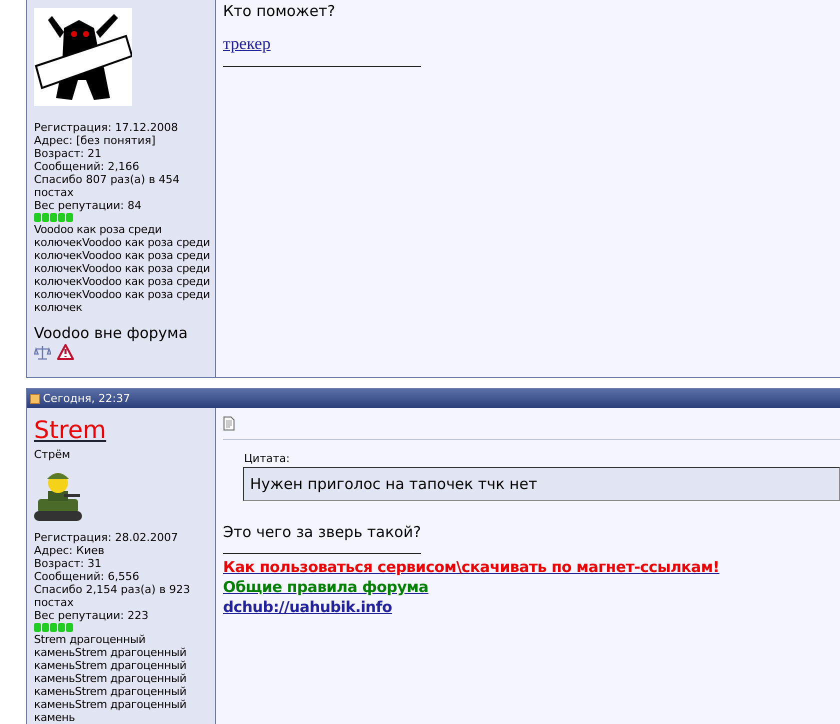 This screenshot has width=840, height=724. I want to click on user-stat: Спасибо 807 раз(а) в 454 постах, so click(107, 186).